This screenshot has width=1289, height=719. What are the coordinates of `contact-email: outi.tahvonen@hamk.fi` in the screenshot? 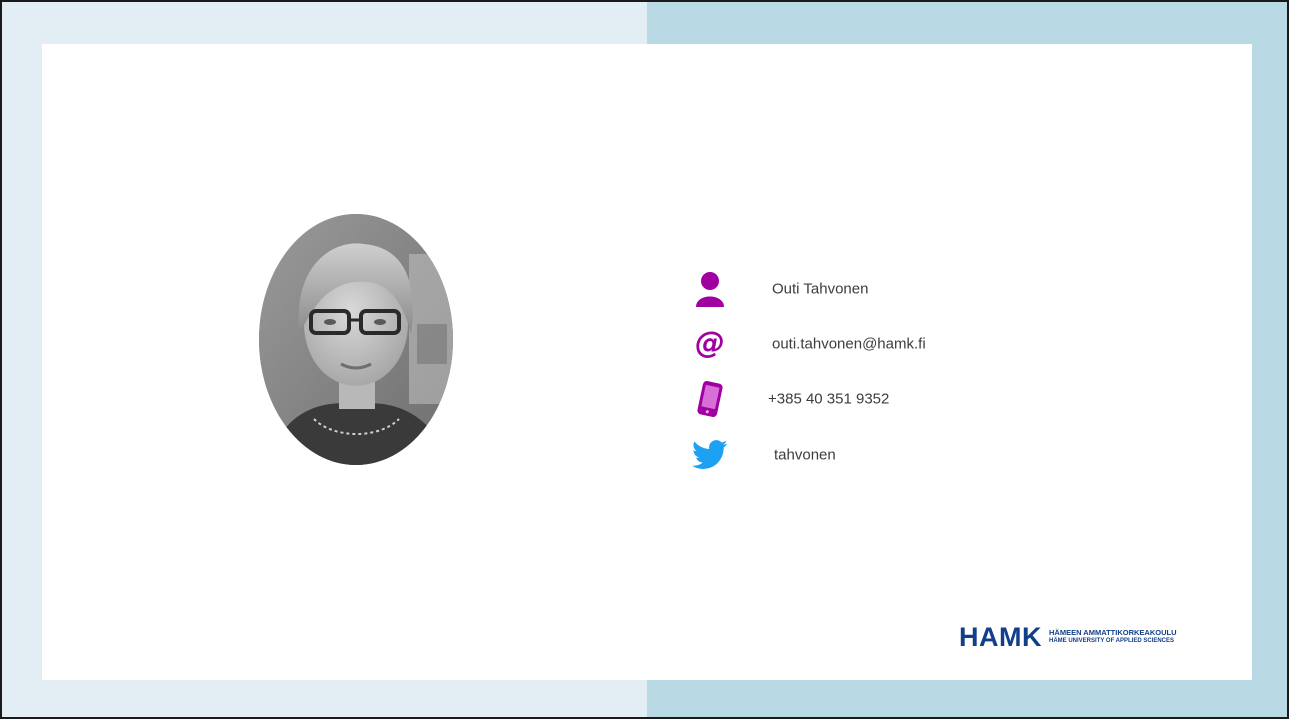 It's located at (849, 344).